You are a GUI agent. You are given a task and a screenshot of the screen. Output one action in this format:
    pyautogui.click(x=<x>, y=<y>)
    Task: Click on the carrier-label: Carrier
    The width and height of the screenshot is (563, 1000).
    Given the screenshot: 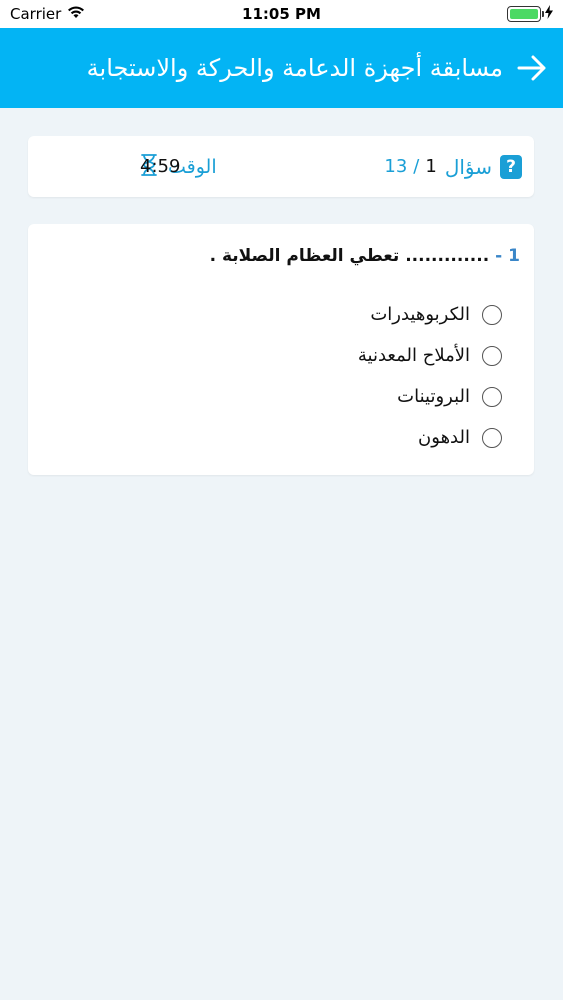 What is the action you would take?
    pyautogui.click(x=36, y=14)
    